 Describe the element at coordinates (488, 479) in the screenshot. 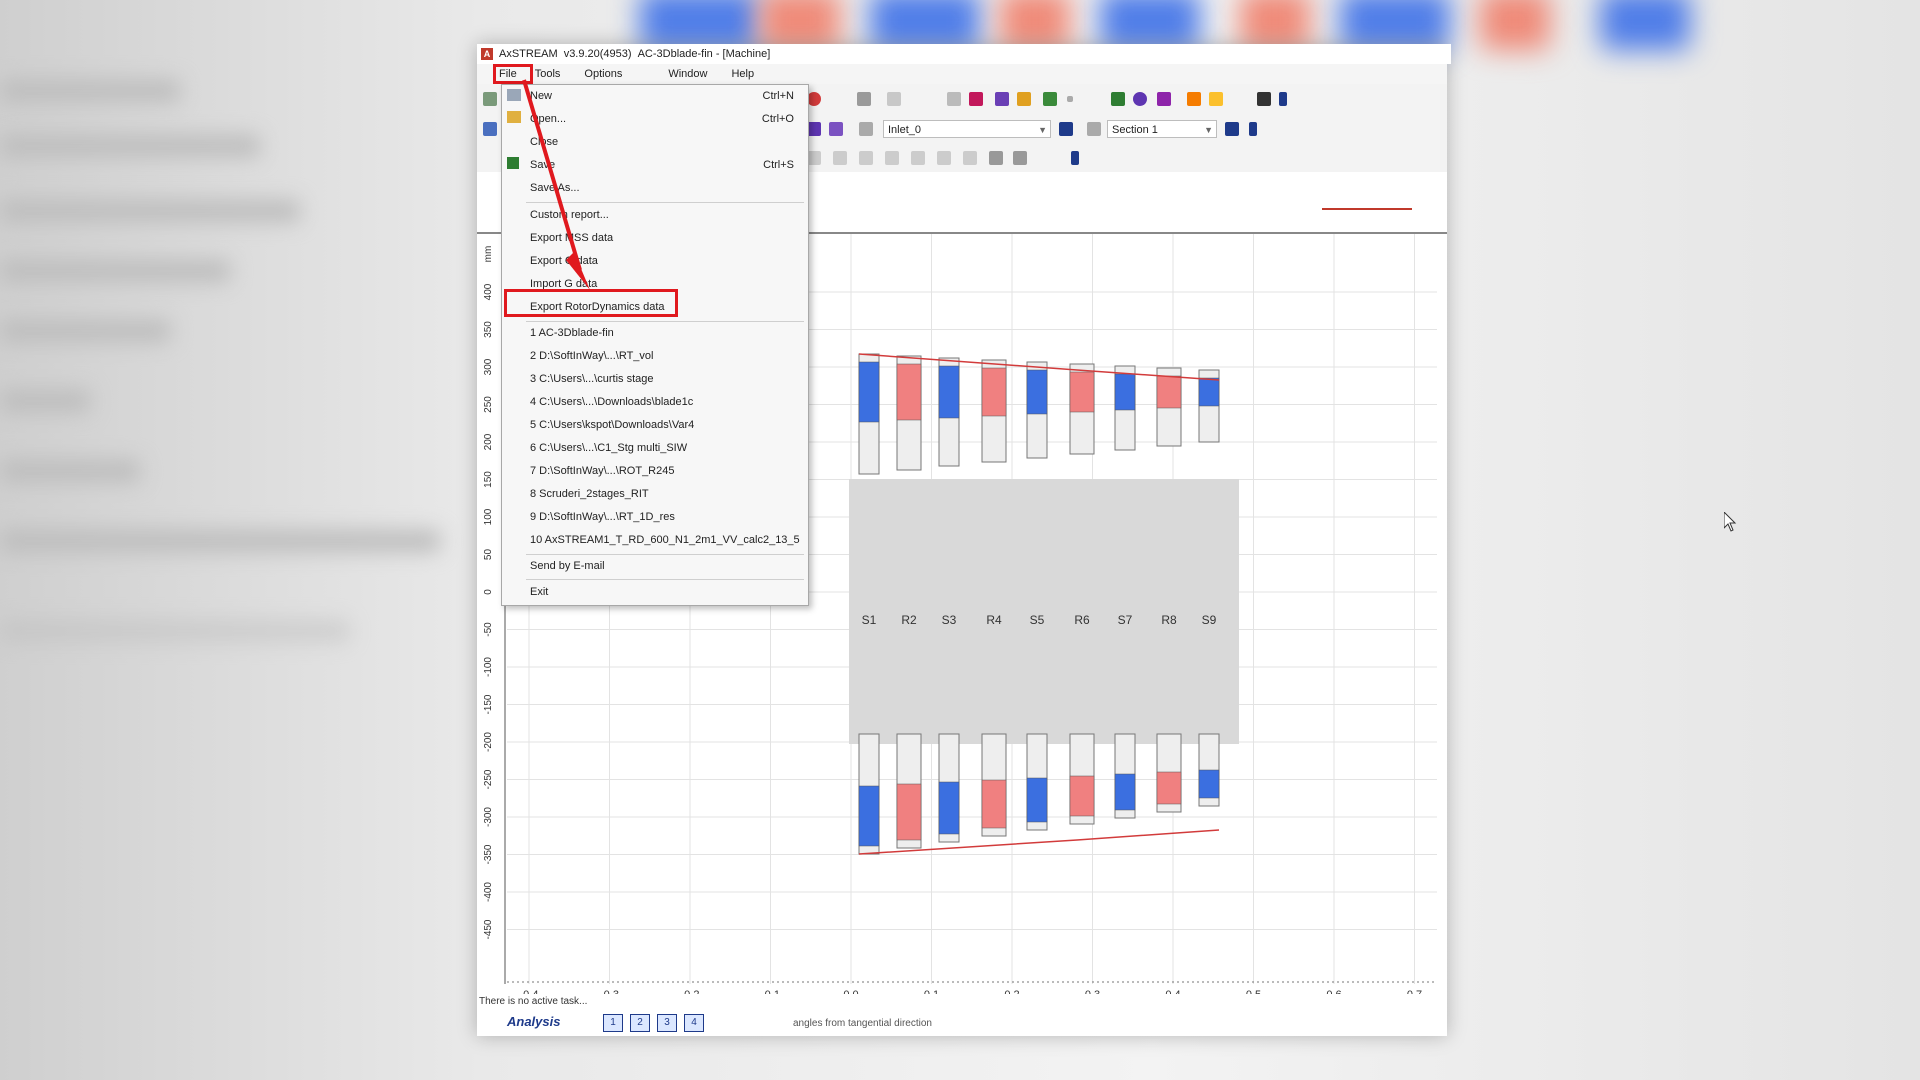

I see `y-tick-label: 150` at that location.